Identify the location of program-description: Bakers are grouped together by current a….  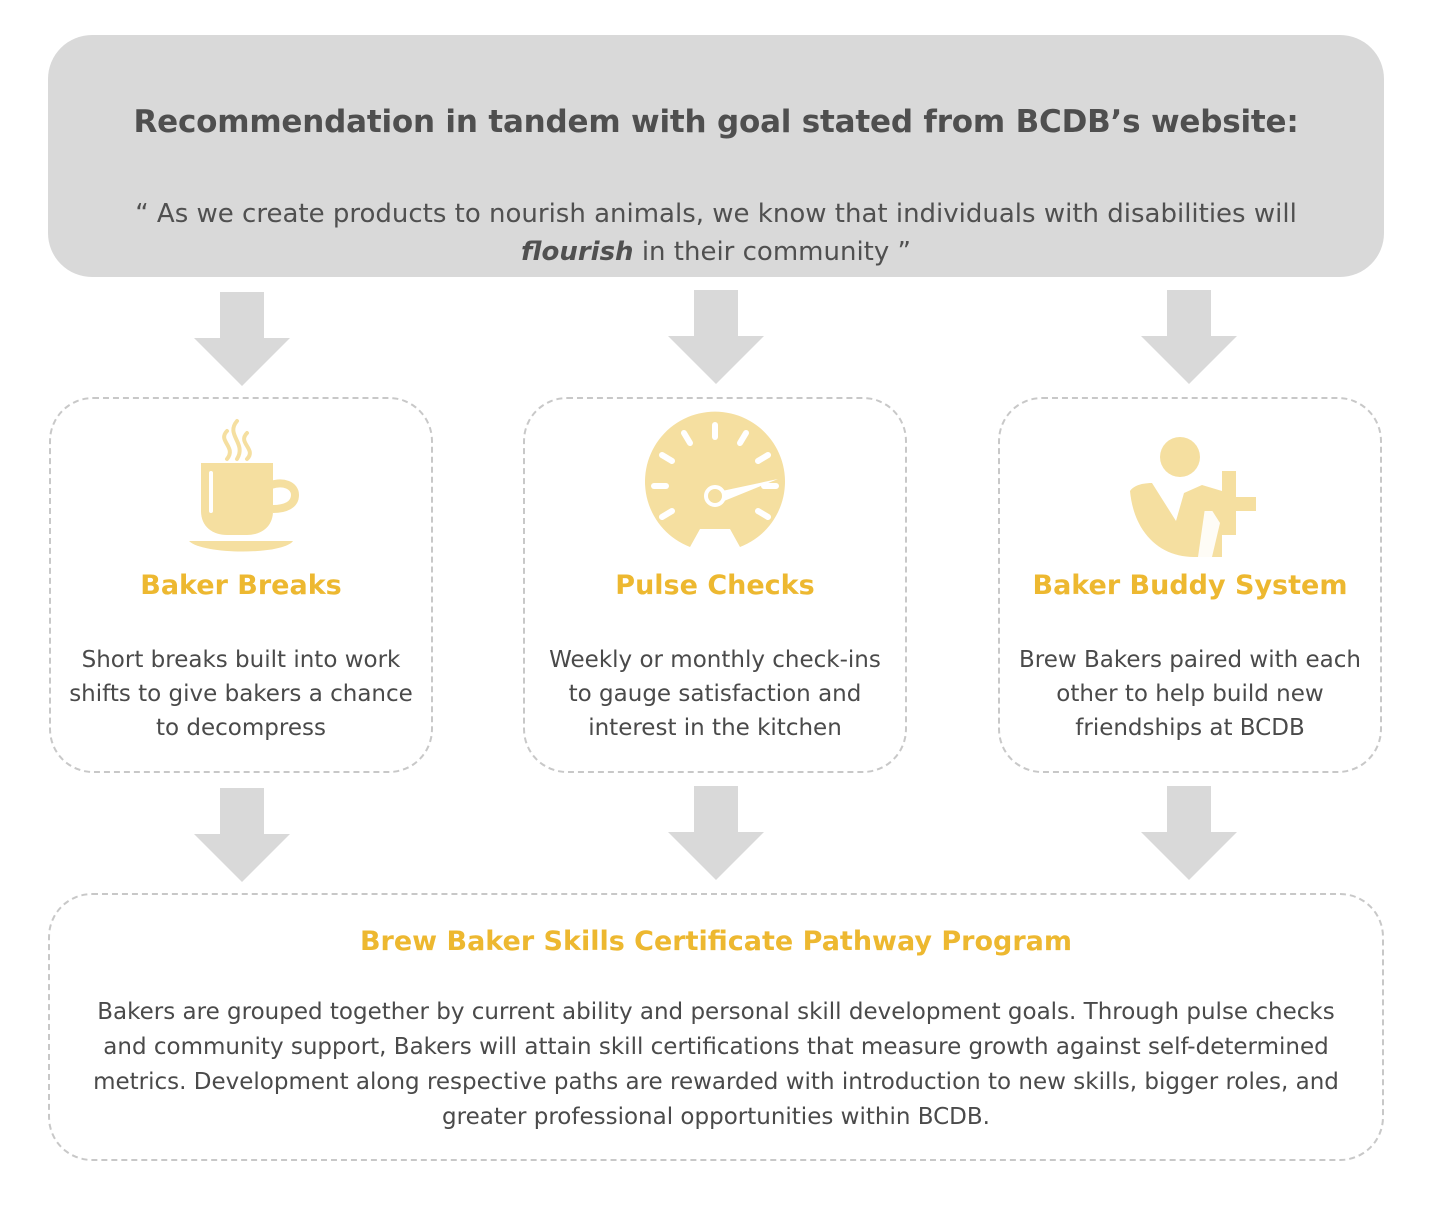
(716, 1064).